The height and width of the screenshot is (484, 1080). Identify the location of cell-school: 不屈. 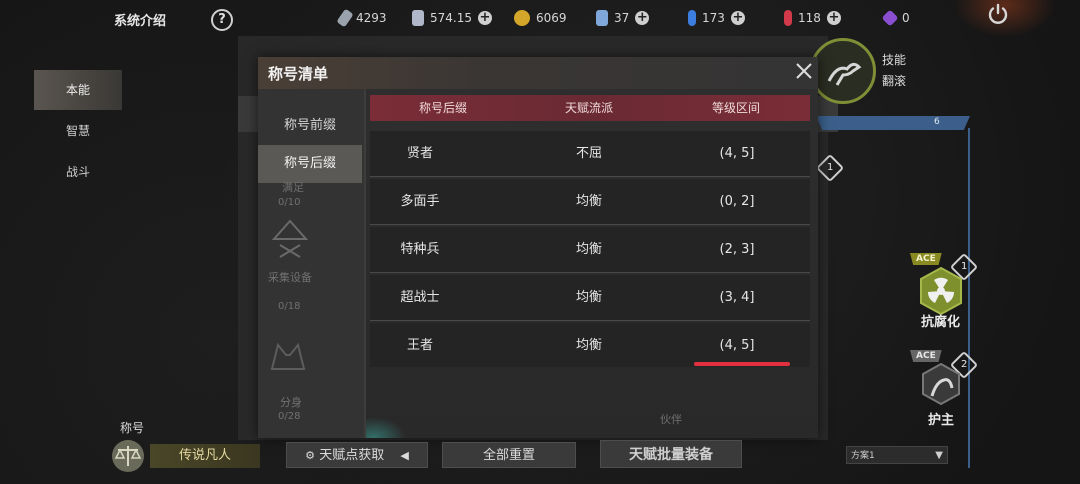
(588, 153).